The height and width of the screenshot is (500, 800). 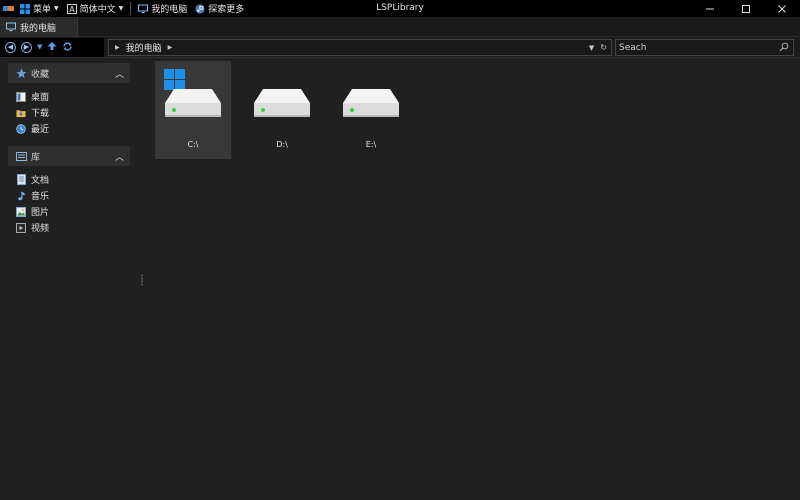 I want to click on drive-e: E:\, so click(x=371, y=110).